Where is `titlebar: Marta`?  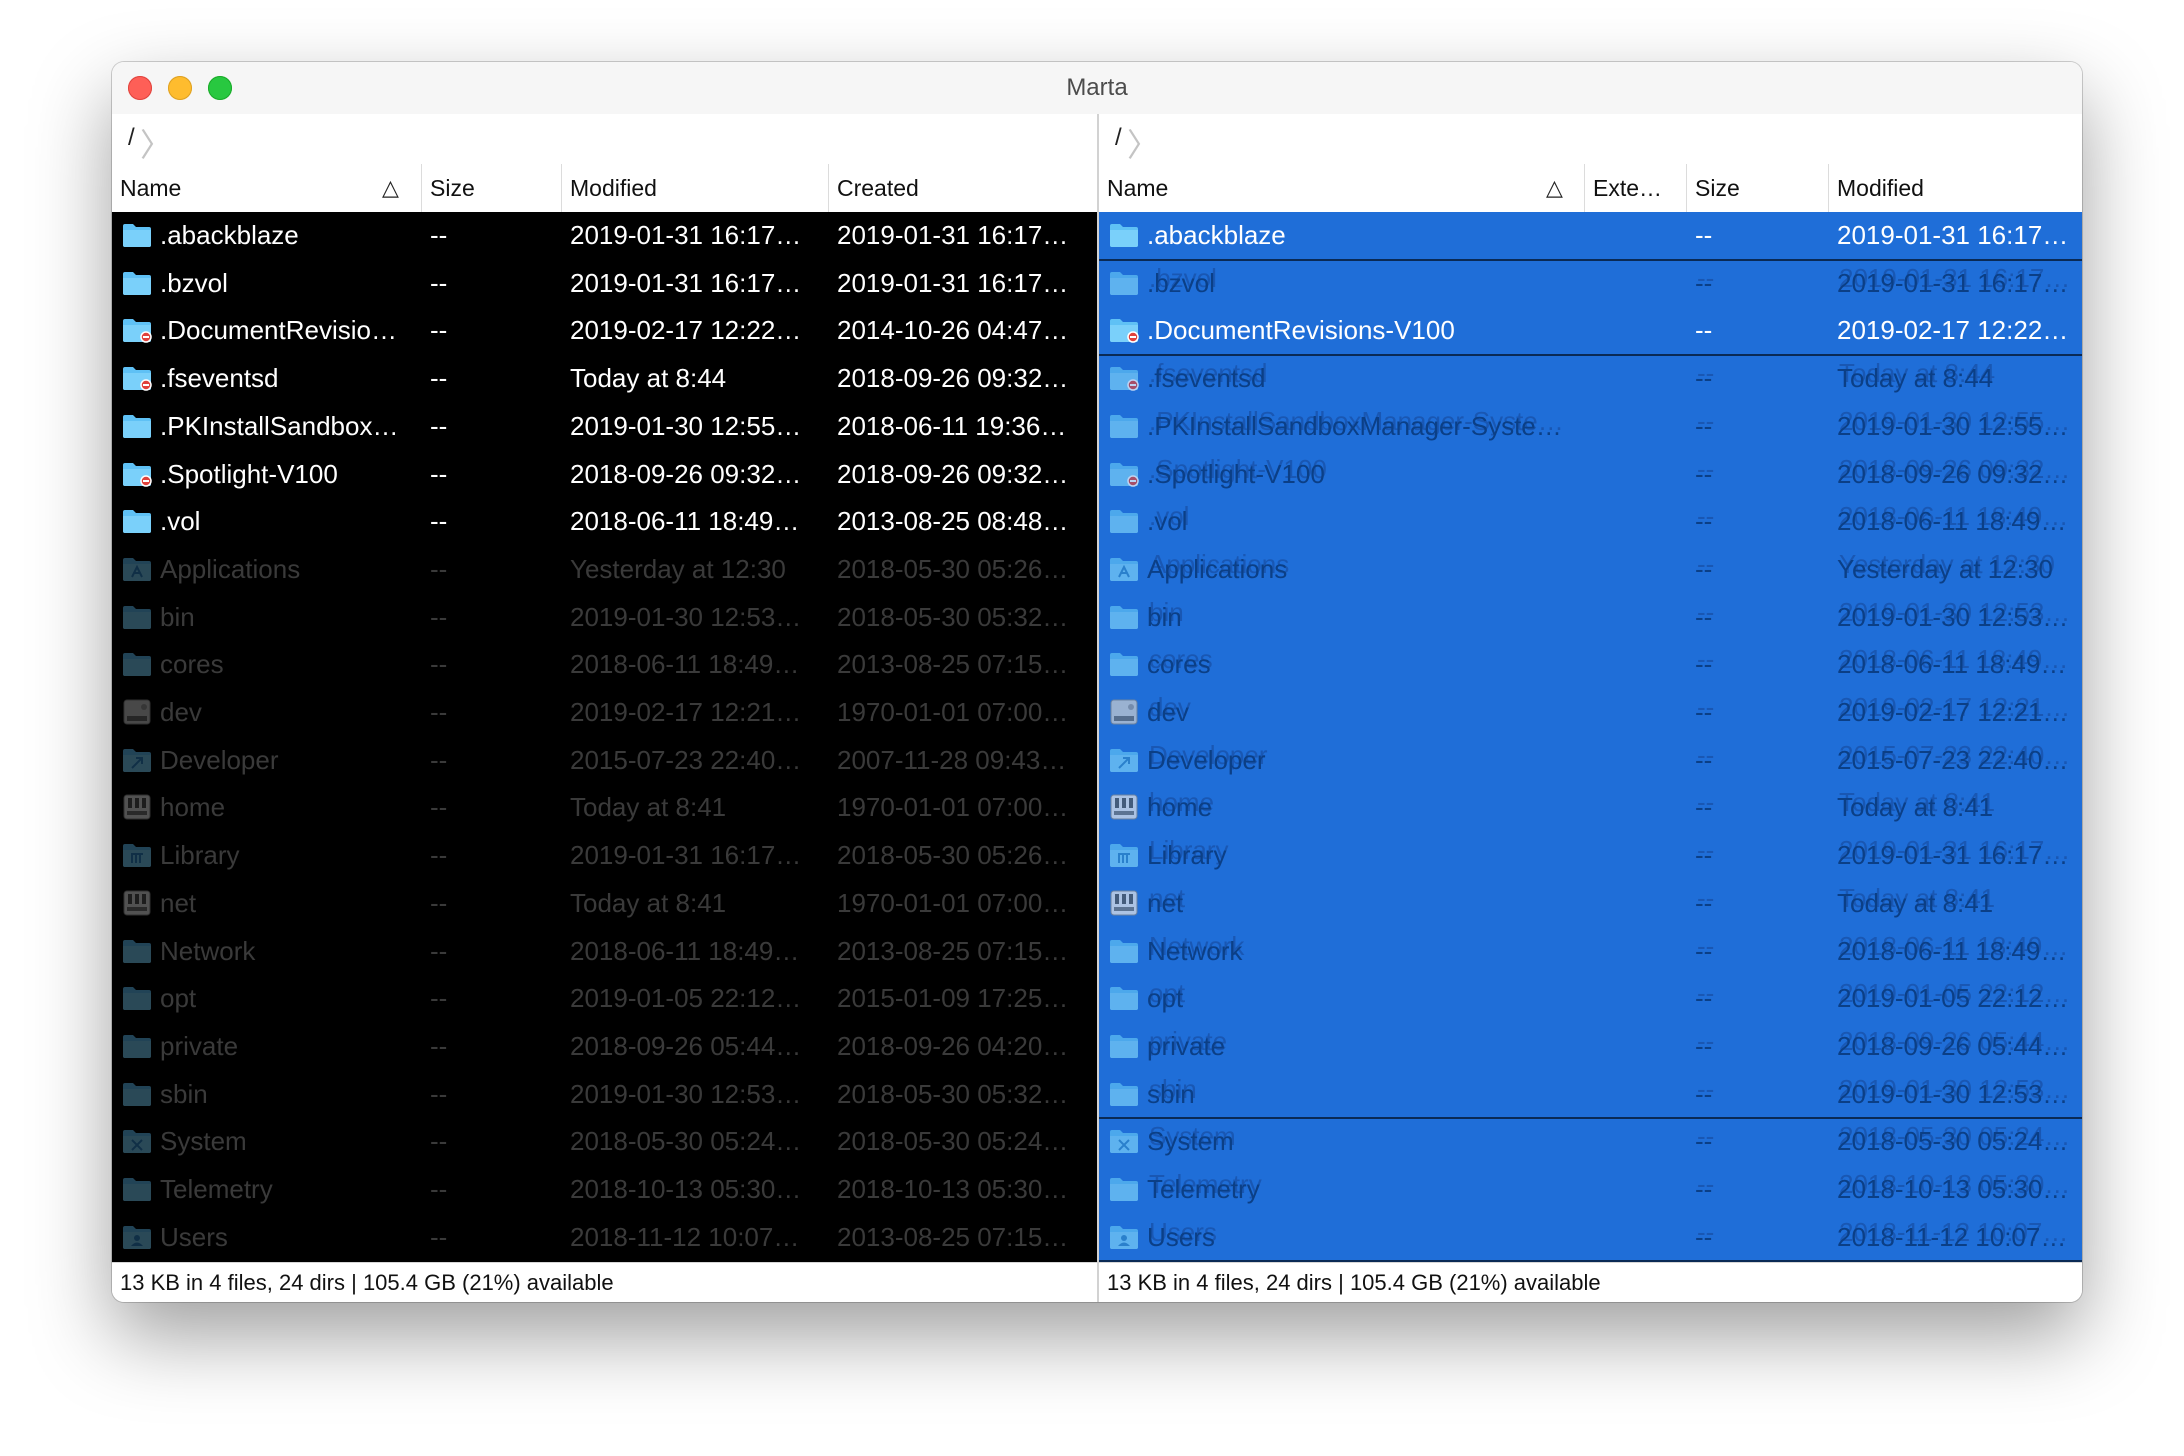
titlebar: Marta is located at coordinates (1097, 88).